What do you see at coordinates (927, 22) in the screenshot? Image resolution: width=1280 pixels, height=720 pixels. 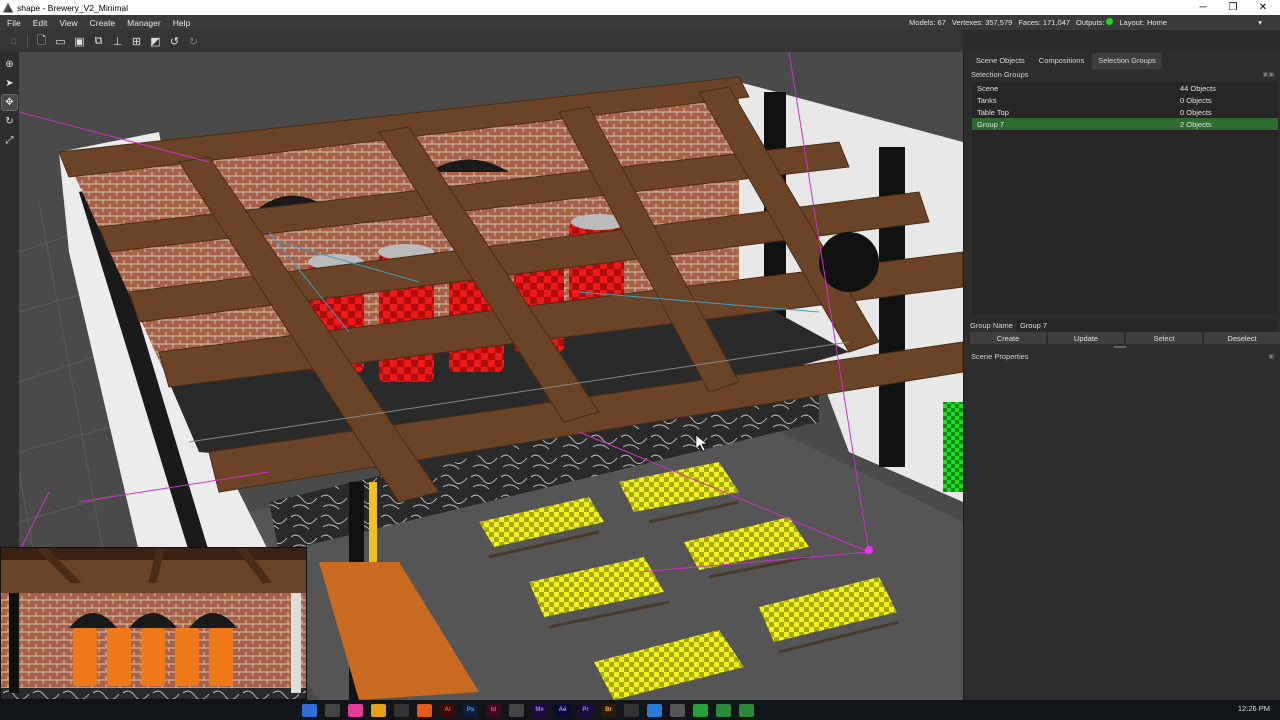 I see `models-count: Models: 67` at bounding box center [927, 22].